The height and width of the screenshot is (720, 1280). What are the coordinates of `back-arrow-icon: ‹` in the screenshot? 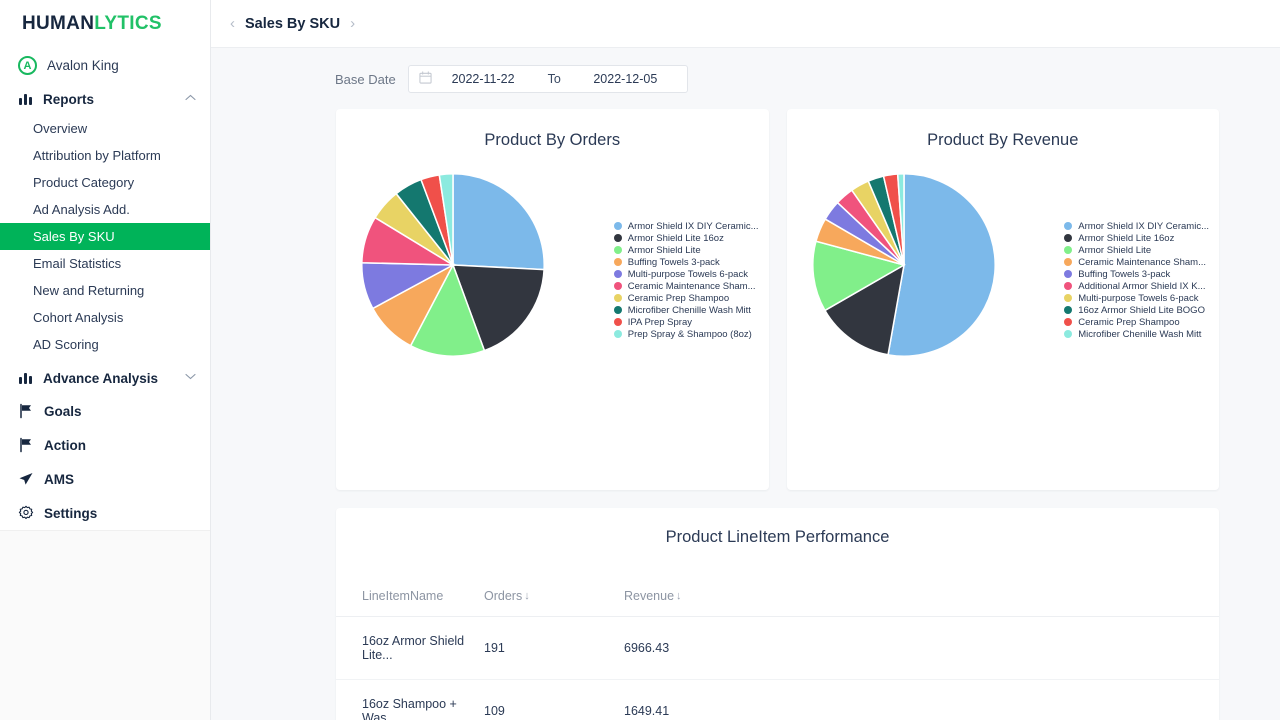 It's located at (232, 23).